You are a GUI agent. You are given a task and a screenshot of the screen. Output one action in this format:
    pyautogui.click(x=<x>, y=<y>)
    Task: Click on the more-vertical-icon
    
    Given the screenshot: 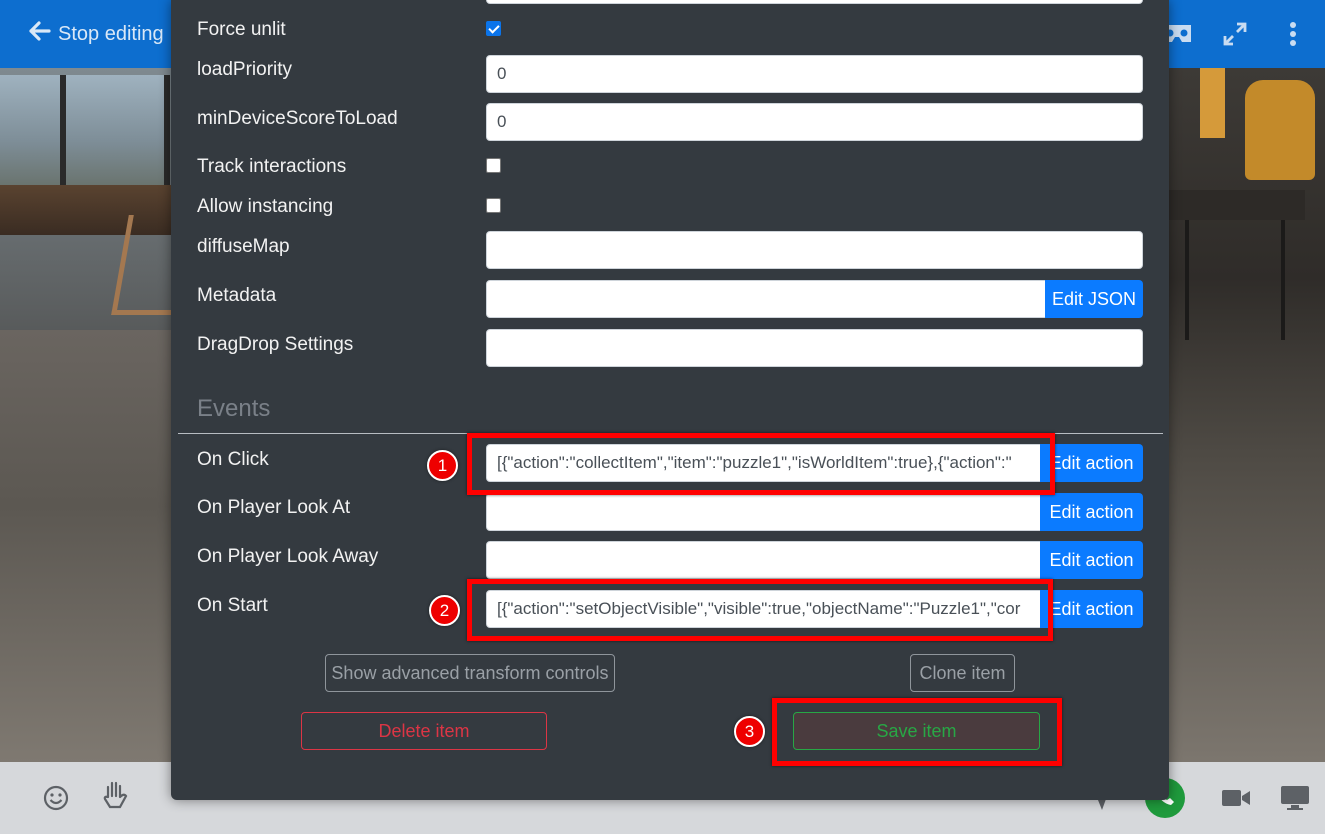 What is the action you would take?
    pyautogui.click(x=1293, y=34)
    